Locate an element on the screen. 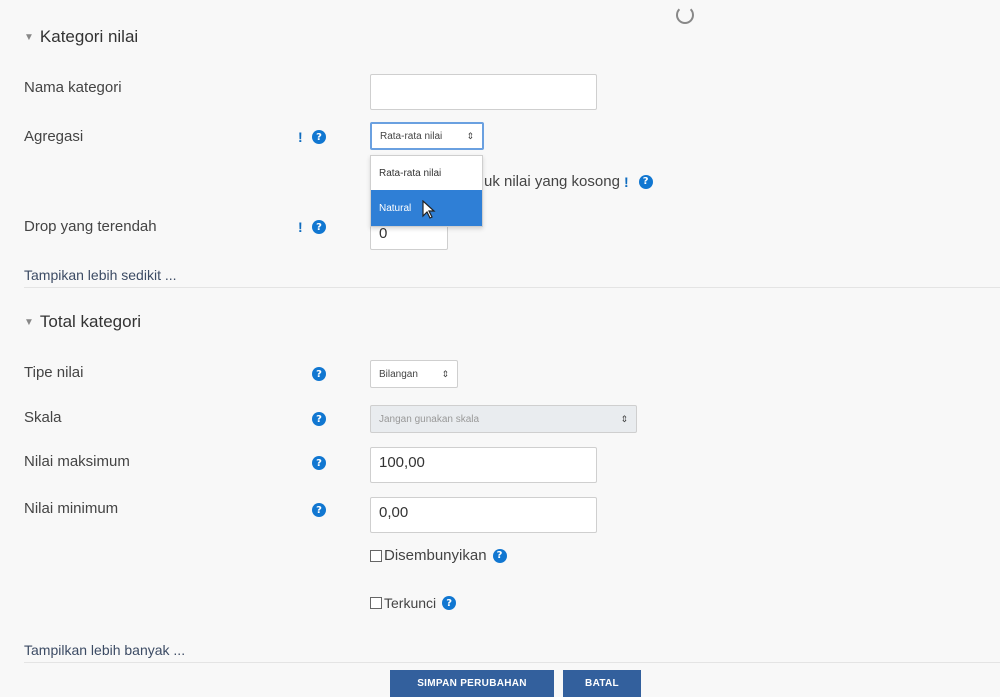  min-grade-input: 0,00 is located at coordinates (483, 515).